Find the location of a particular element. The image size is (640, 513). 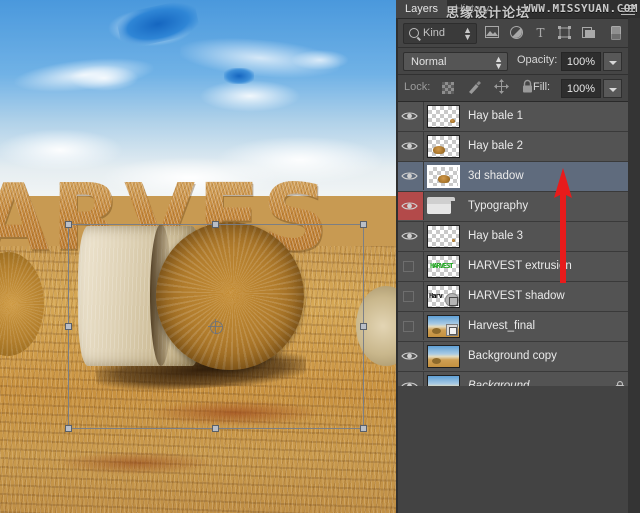

transform-reference-point is located at coordinates (215, 326).